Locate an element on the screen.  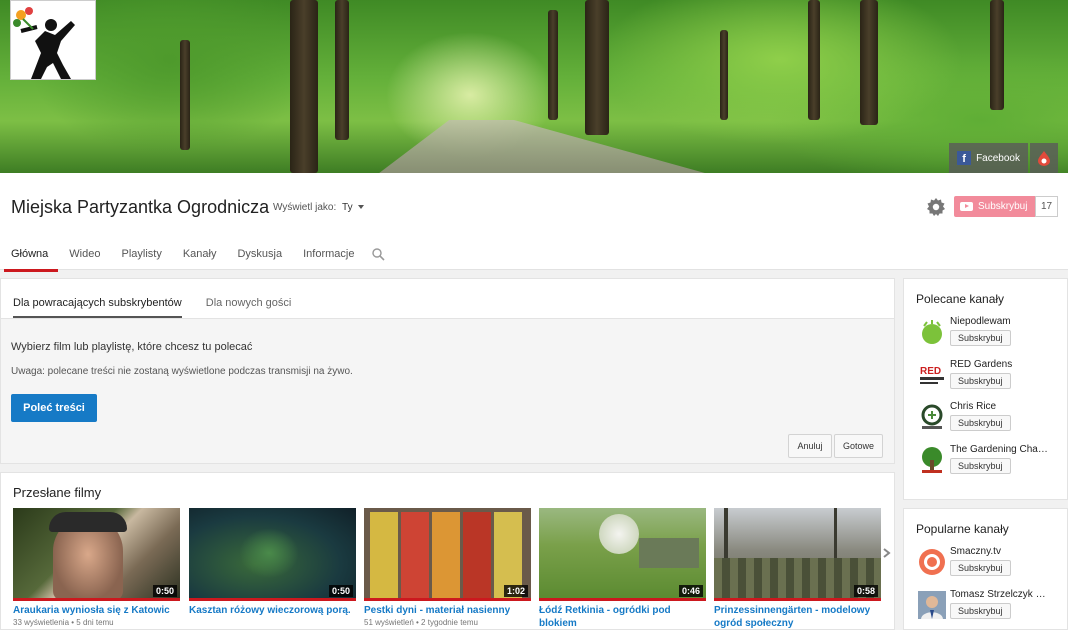
channel-name: Niepodlewam is located at coordinates (1008, 321).